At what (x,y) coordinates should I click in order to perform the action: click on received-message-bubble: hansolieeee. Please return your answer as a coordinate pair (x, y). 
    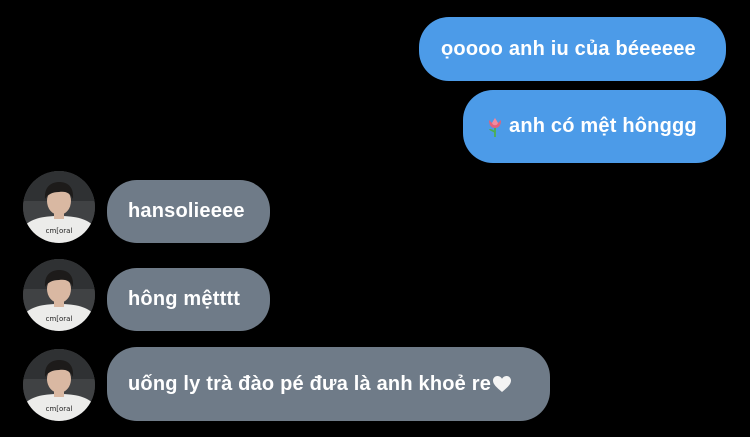
    Looking at the image, I should click on (188, 211).